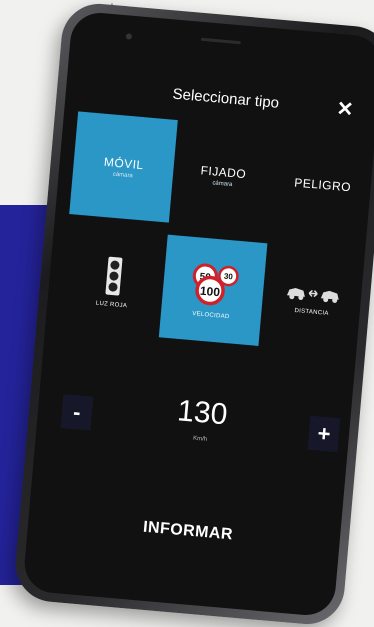 This screenshot has height=627, width=374. I want to click on type-label: MÓVIL, so click(124, 163).